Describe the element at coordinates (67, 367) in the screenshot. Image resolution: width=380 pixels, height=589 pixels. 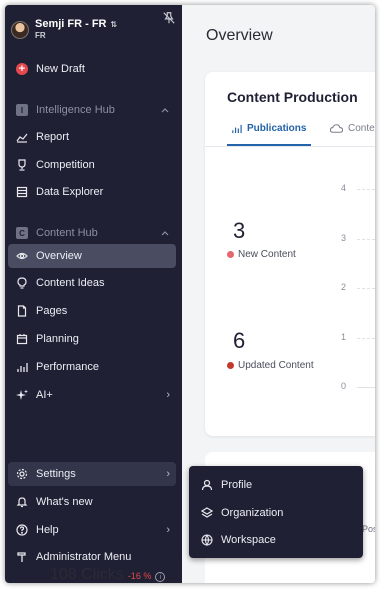
I see `sidebar-item-label: Performance` at that location.